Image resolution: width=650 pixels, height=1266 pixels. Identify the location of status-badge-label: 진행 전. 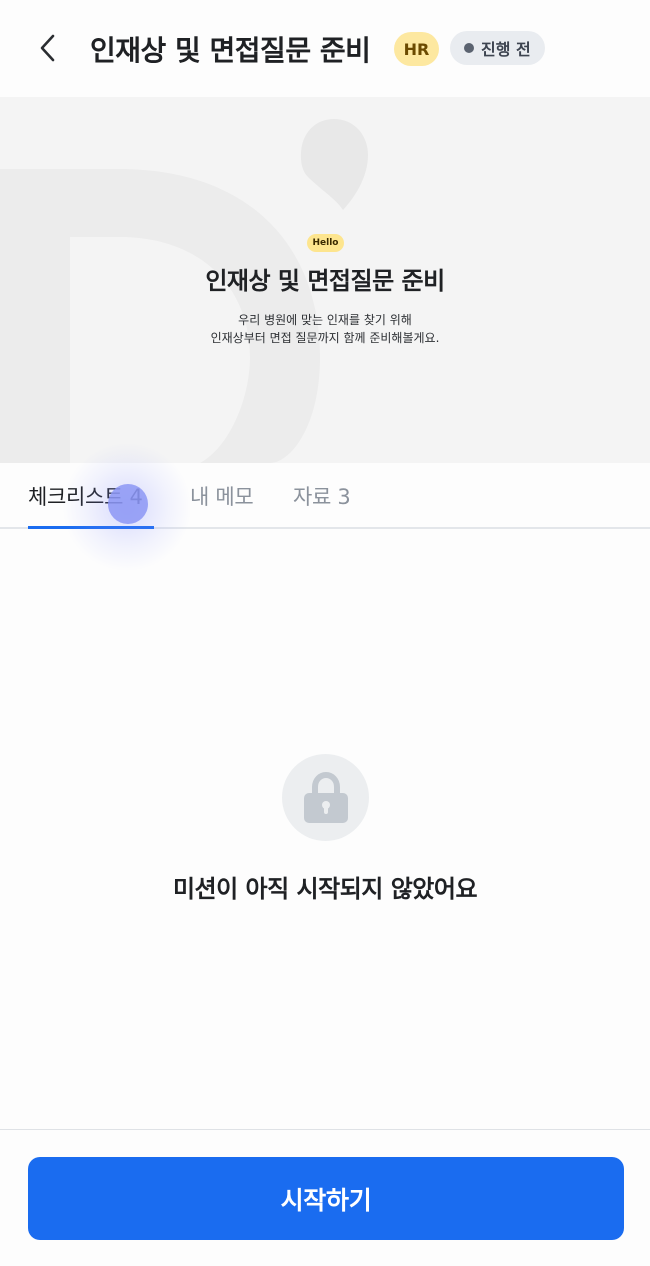
(506, 49).